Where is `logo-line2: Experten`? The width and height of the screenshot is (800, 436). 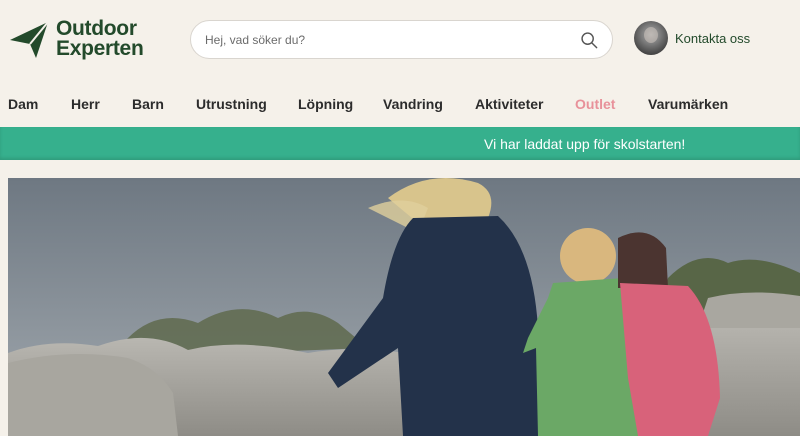 logo-line2: Experten is located at coordinates (100, 48).